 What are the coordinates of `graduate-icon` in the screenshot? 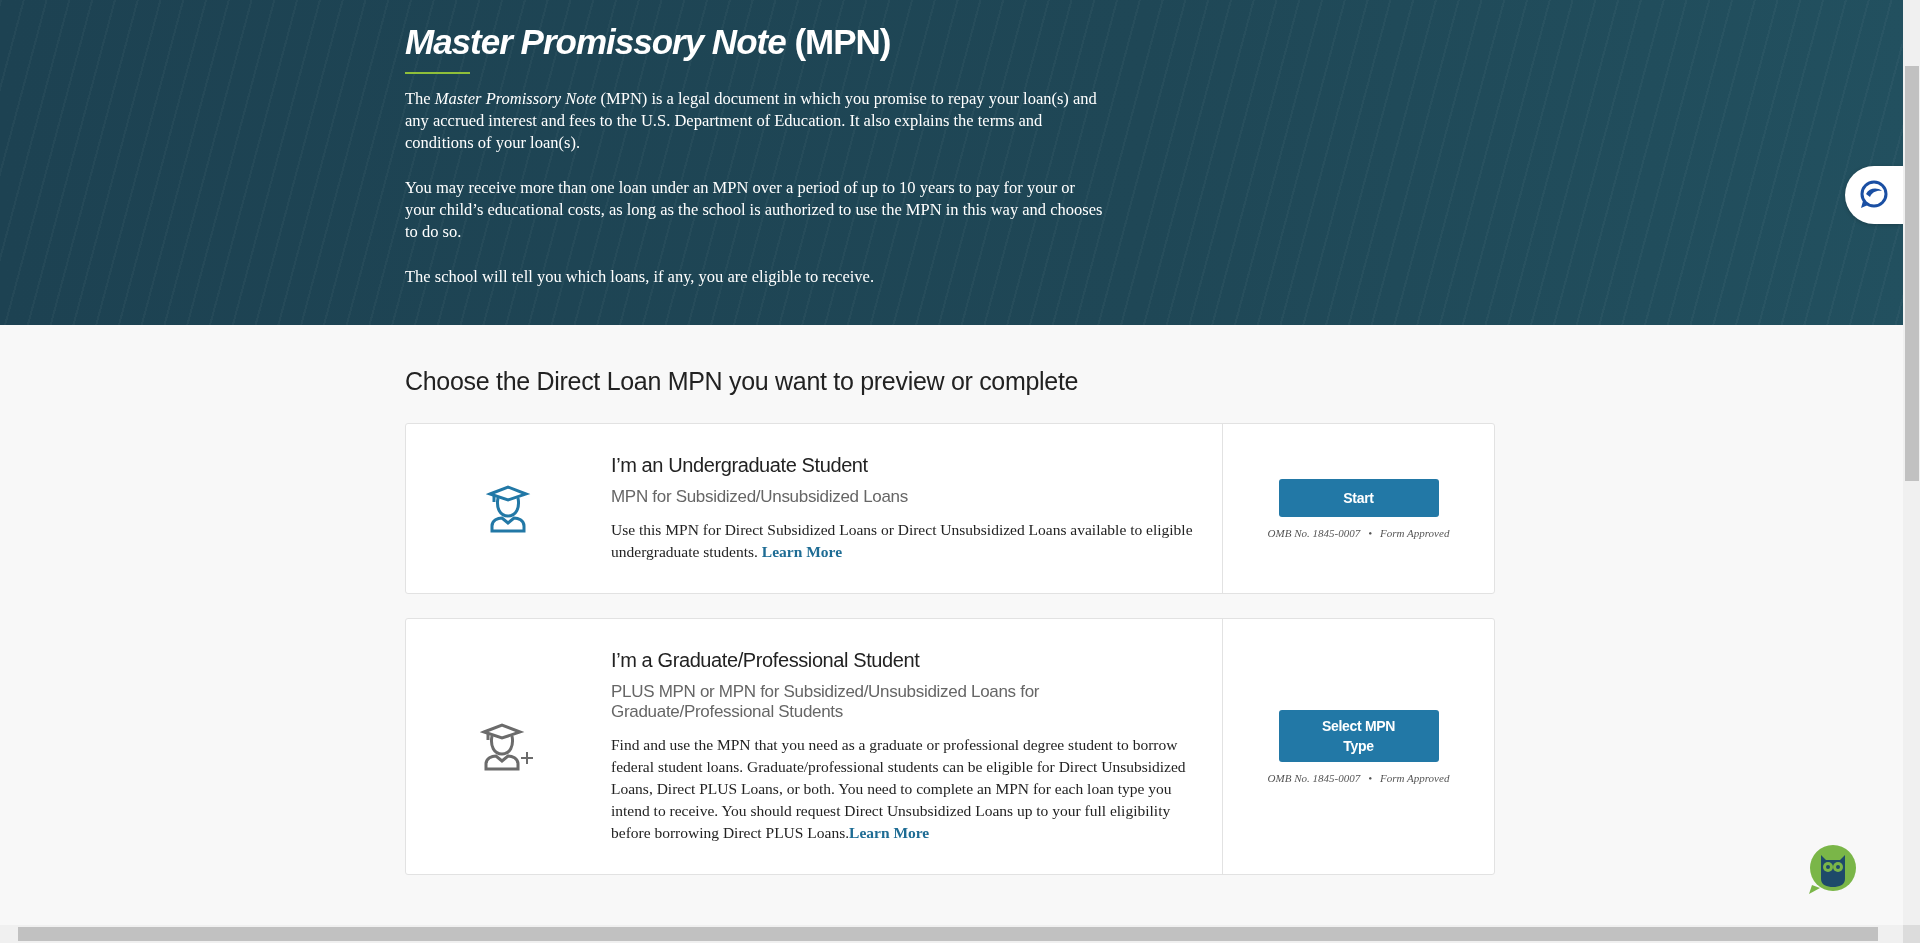 It's located at (508, 508).